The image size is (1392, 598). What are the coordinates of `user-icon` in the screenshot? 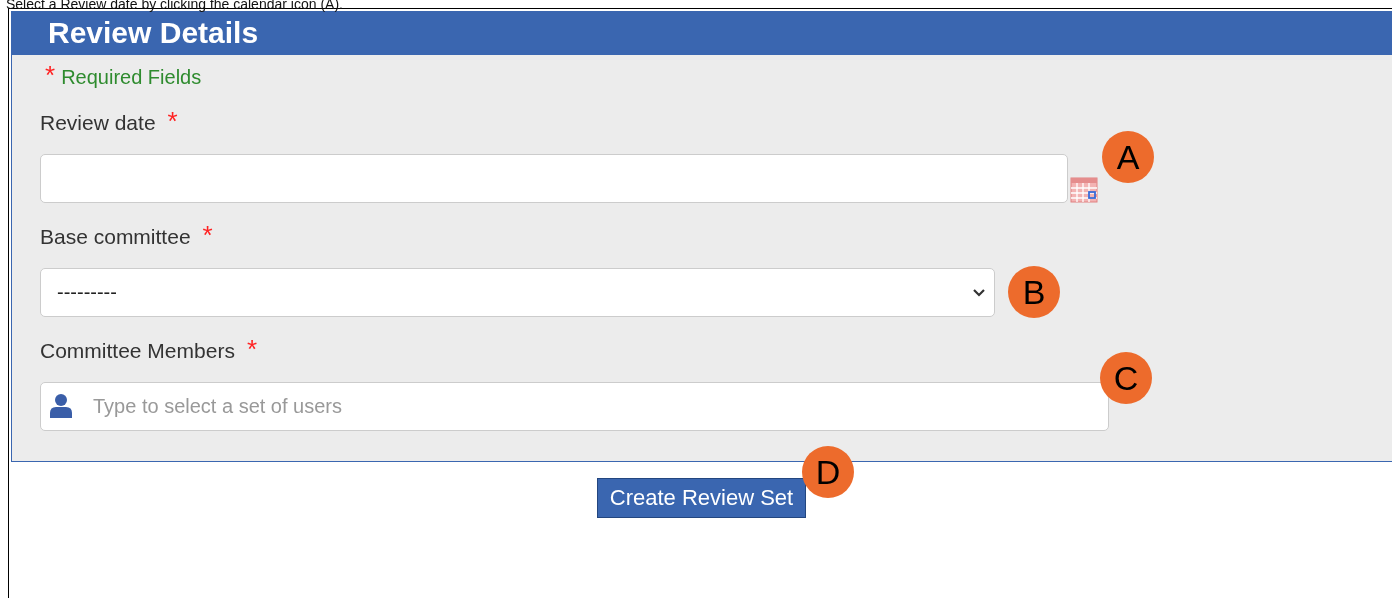 It's located at (61, 406).